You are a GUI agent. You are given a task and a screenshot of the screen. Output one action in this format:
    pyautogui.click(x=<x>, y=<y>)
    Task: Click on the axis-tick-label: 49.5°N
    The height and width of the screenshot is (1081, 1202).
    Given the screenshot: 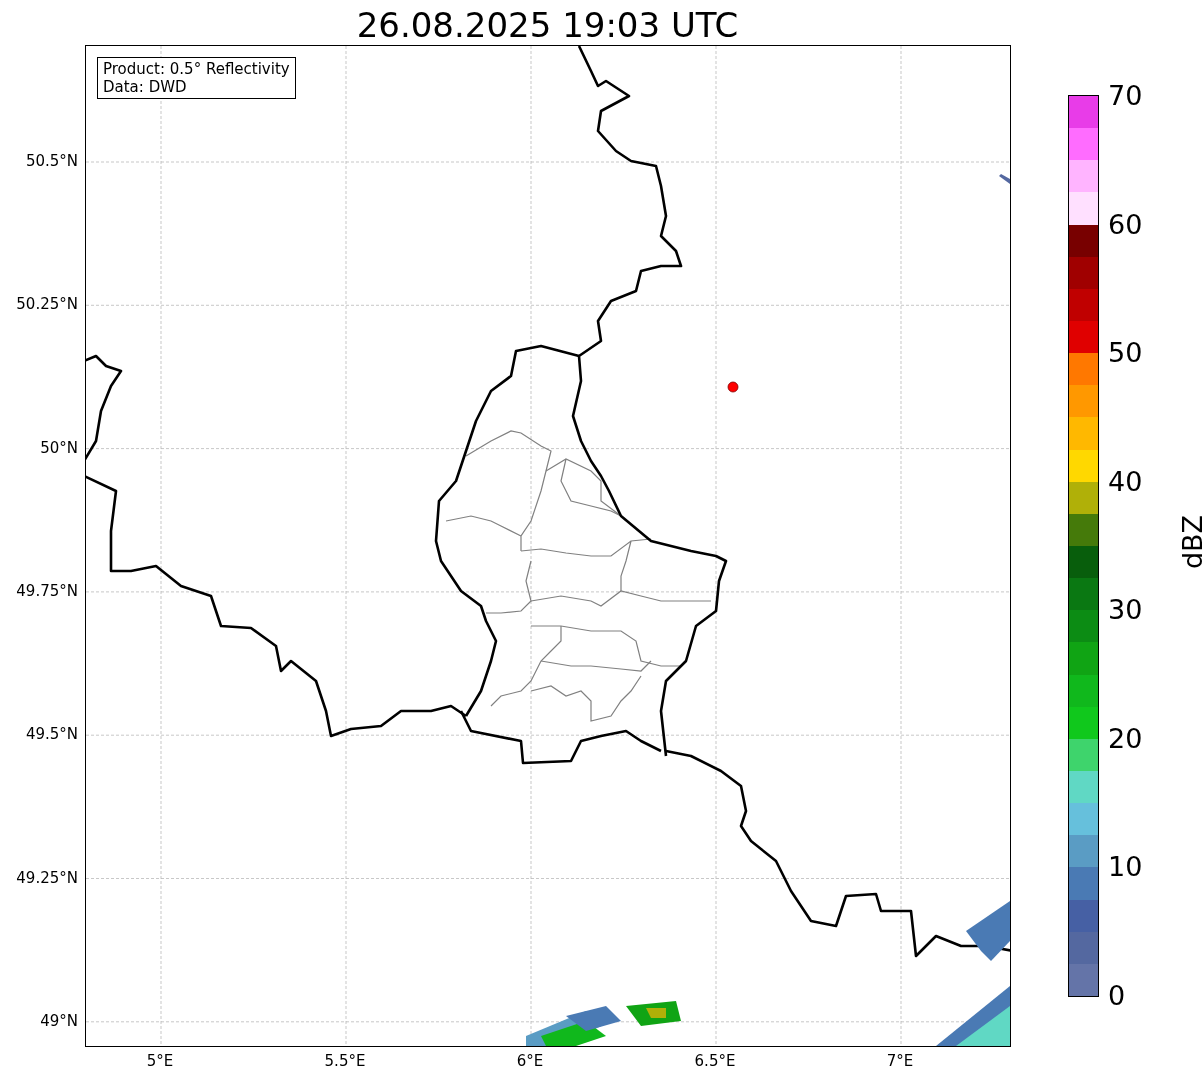 What is the action you would take?
    pyautogui.click(x=51, y=734)
    